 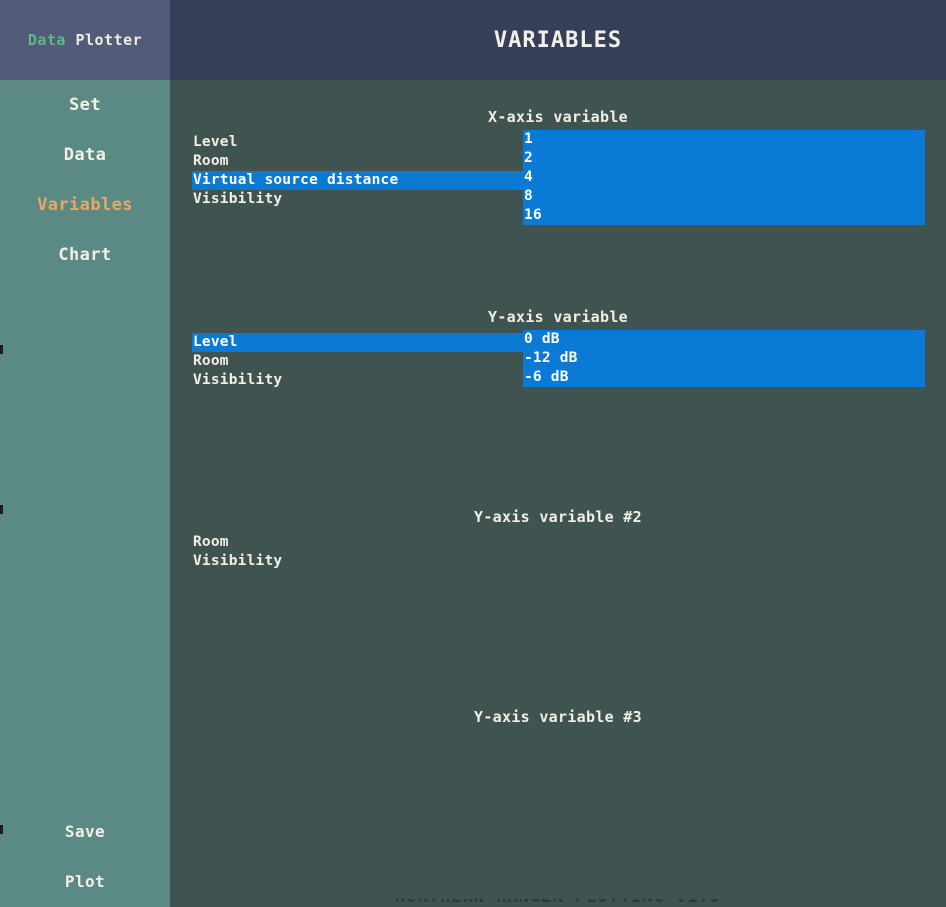 What do you see at coordinates (724, 196) in the screenshot?
I see `value-row: 8` at bounding box center [724, 196].